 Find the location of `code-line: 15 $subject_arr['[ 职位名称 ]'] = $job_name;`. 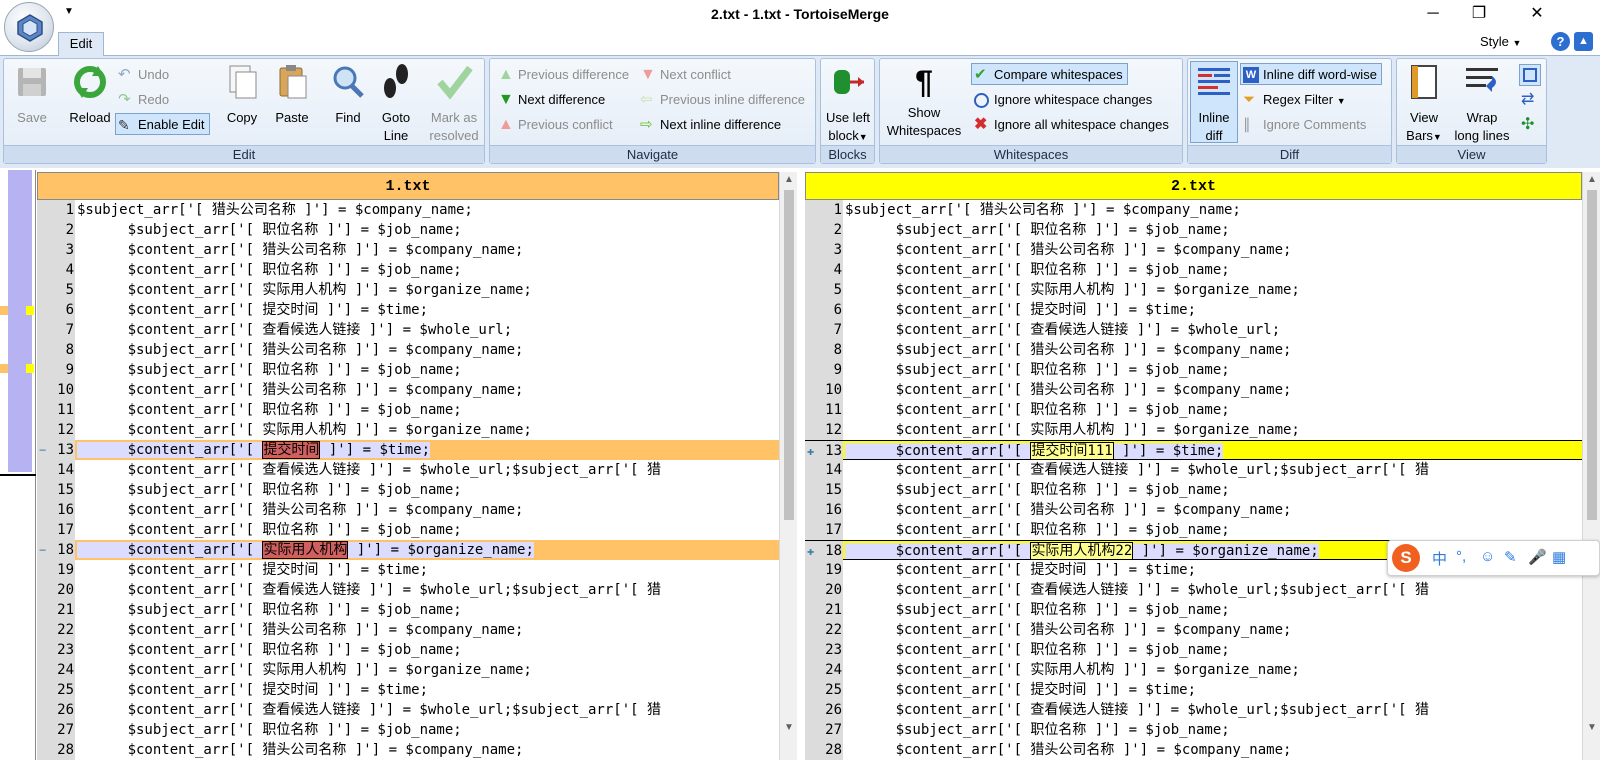

code-line: 15 $subject_arr['[ 职位名称 ]'] = $job_name; is located at coordinates (1193, 490).